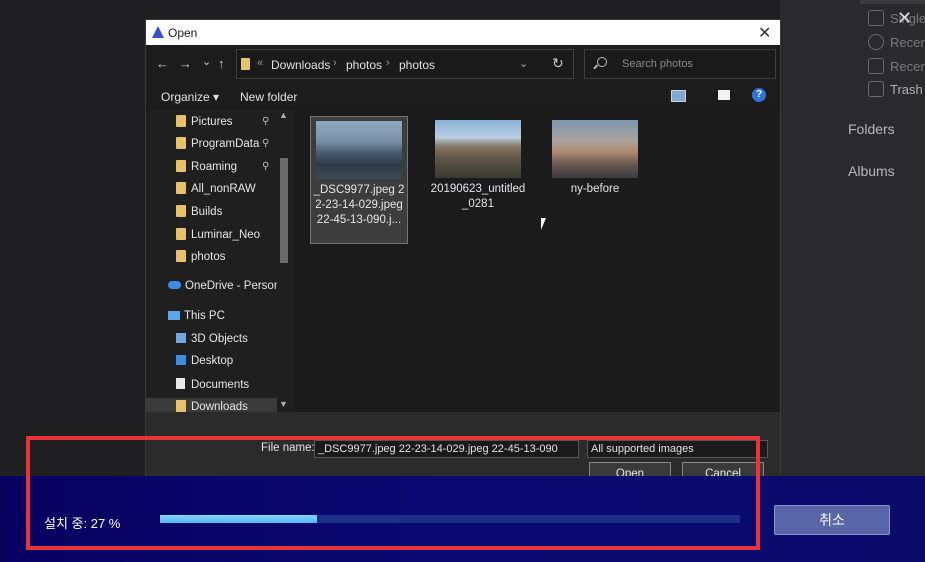 This screenshot has height=562, width=925. What do you see at coordinates (226, 147) in the screenshot?
I see `sidebar-item-programdata: ProgramData ⚲` at bounding box center [226, 147].